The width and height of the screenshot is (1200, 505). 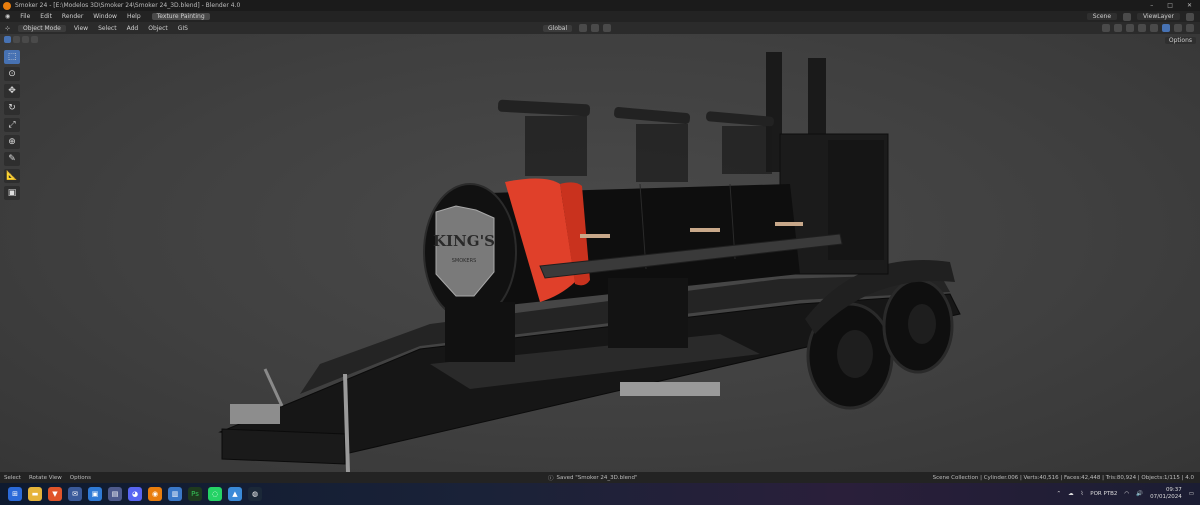 I want to click on saddle-middle, so click(x=648, y=313).